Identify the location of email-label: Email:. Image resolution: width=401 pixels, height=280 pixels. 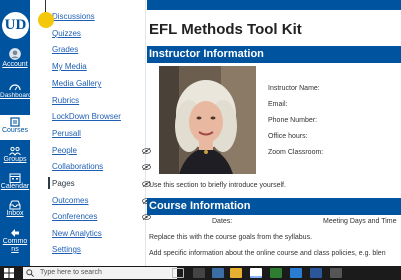
(278, 104).